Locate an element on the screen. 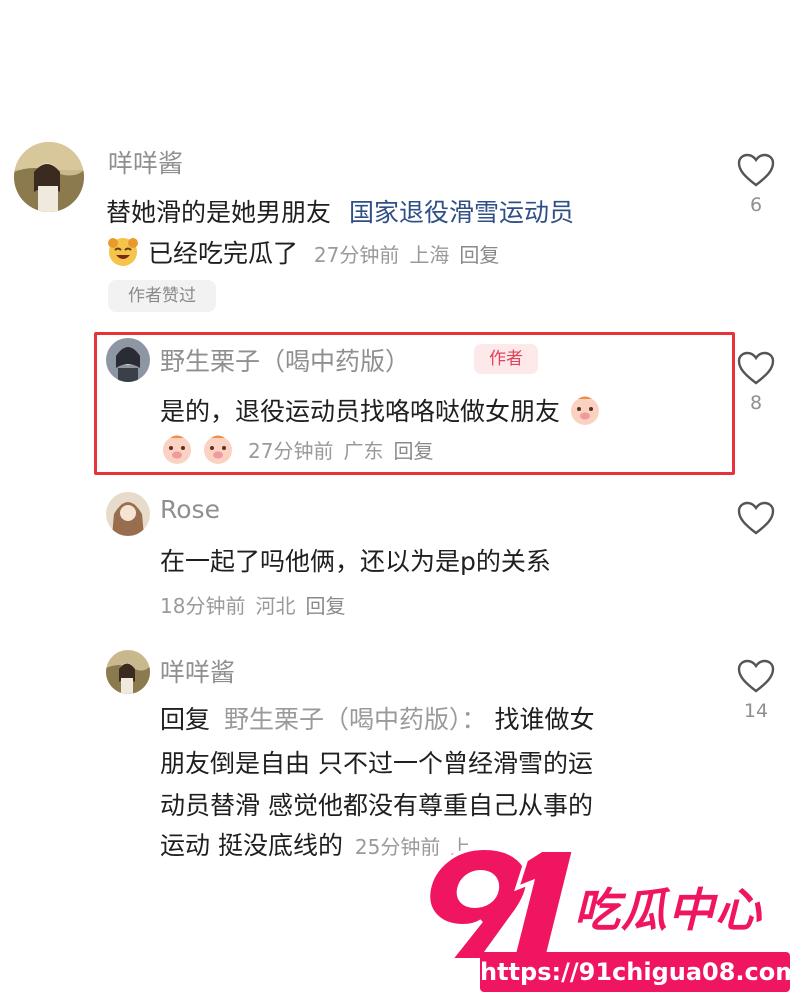 The width and height of the screenshot is (800, 1000). comment-text: 在一起了吗他俩，还以为是p的关系 is located at coordinates (355, 561).